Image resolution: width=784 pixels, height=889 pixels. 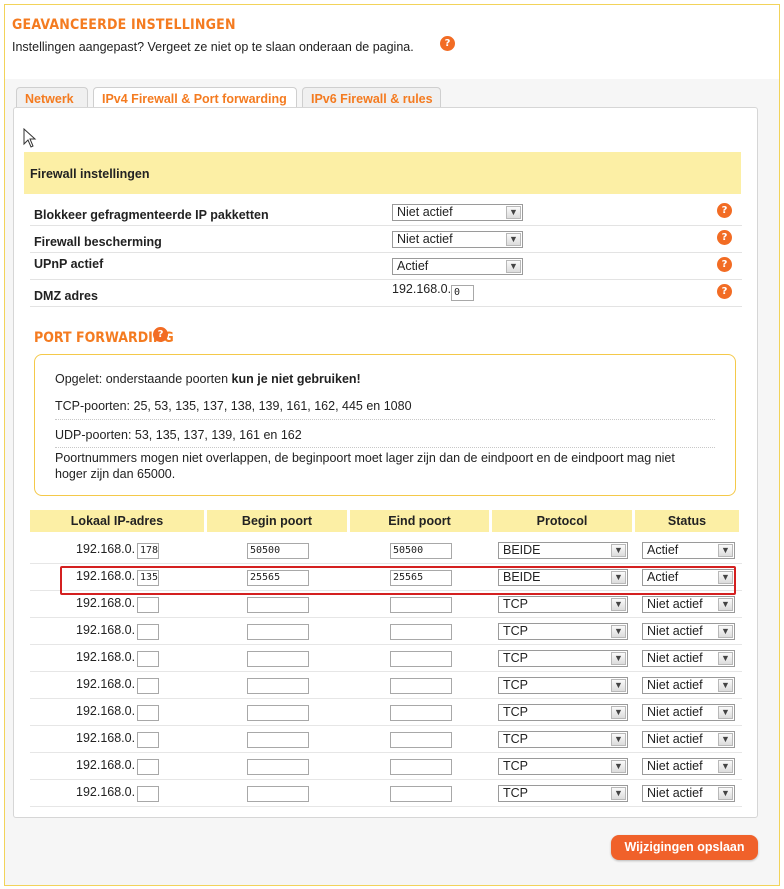 What do you see at coordinates (457, 239) in the screenshot?
I see `protection-select: Niet actief ▼` at bounding box center [457, 239].